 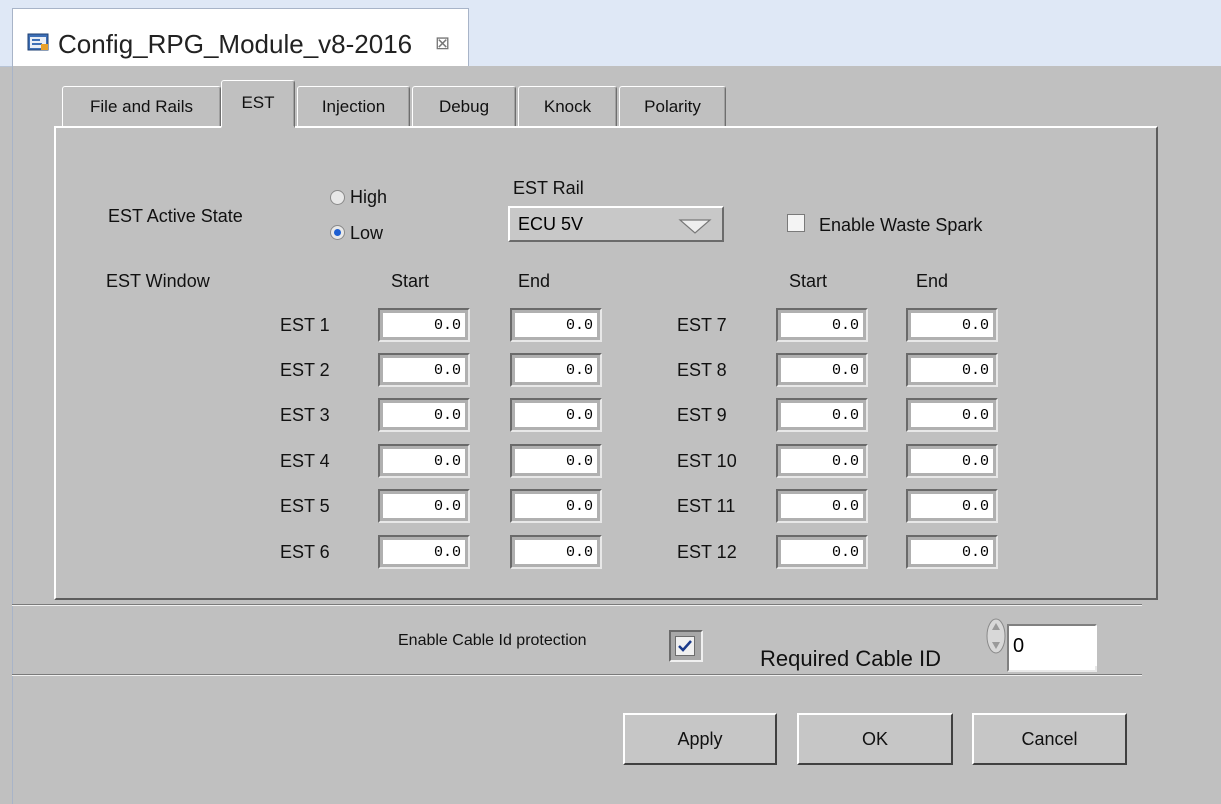 I want to click on est-rail-dropdown: ECU 5V, so click(x=616, y=224).